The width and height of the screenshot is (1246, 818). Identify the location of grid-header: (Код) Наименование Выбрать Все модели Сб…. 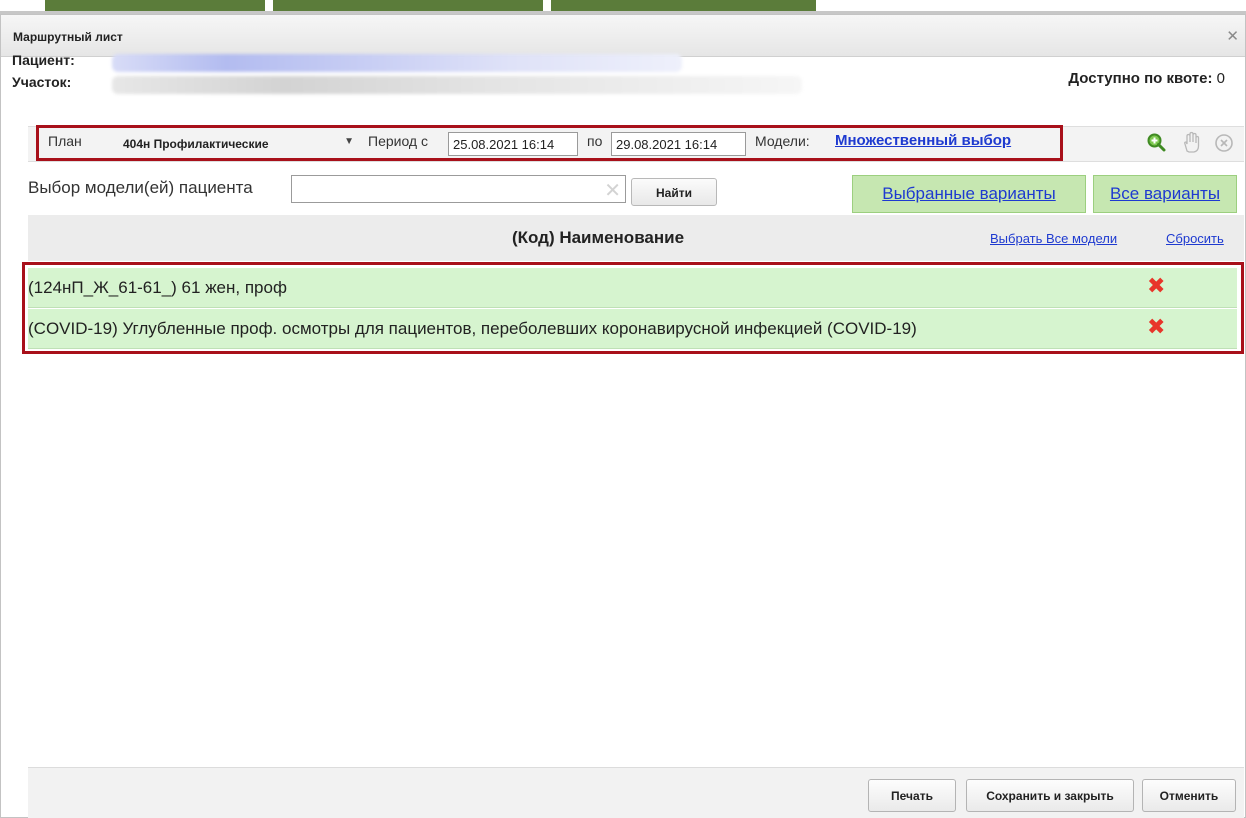
(636, 238).